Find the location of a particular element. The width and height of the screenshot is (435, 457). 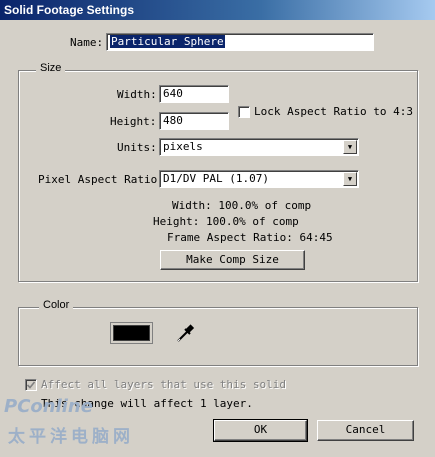

height-info: Height: 100.0% of comp is located at coordinates (226, 221).